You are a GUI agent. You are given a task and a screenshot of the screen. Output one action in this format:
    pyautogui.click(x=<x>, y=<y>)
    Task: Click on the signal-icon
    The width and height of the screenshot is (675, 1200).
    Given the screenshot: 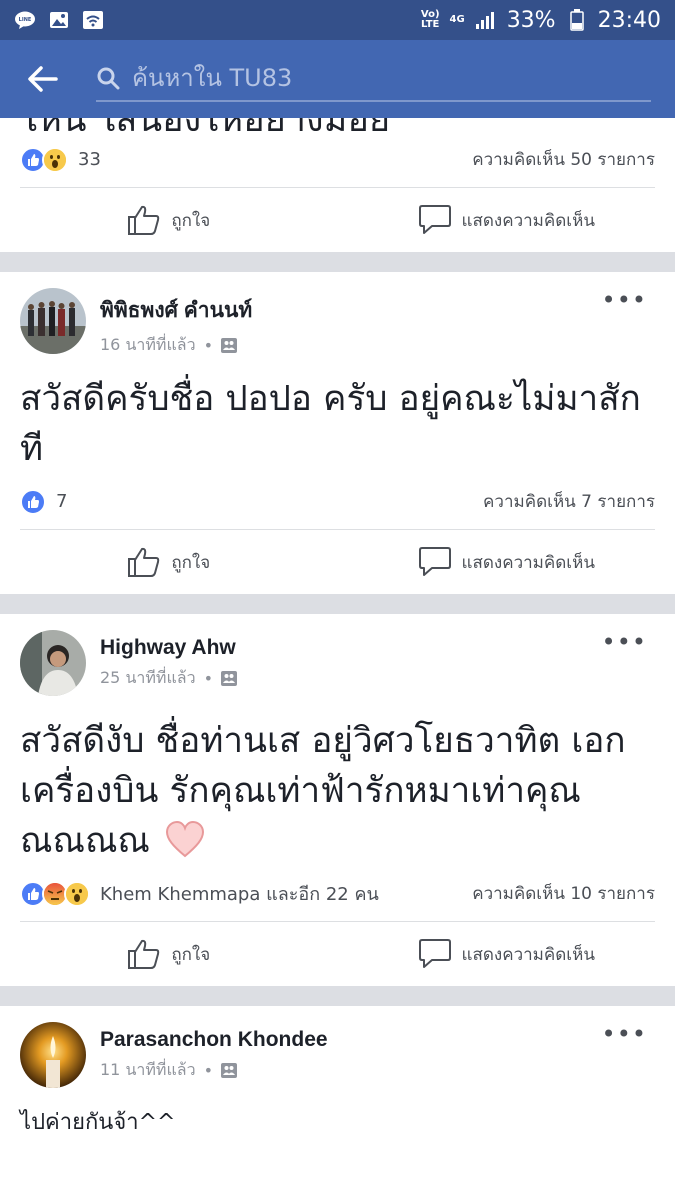 What is the action you would take?
    pyautogui.click(x=486, y=20)
    